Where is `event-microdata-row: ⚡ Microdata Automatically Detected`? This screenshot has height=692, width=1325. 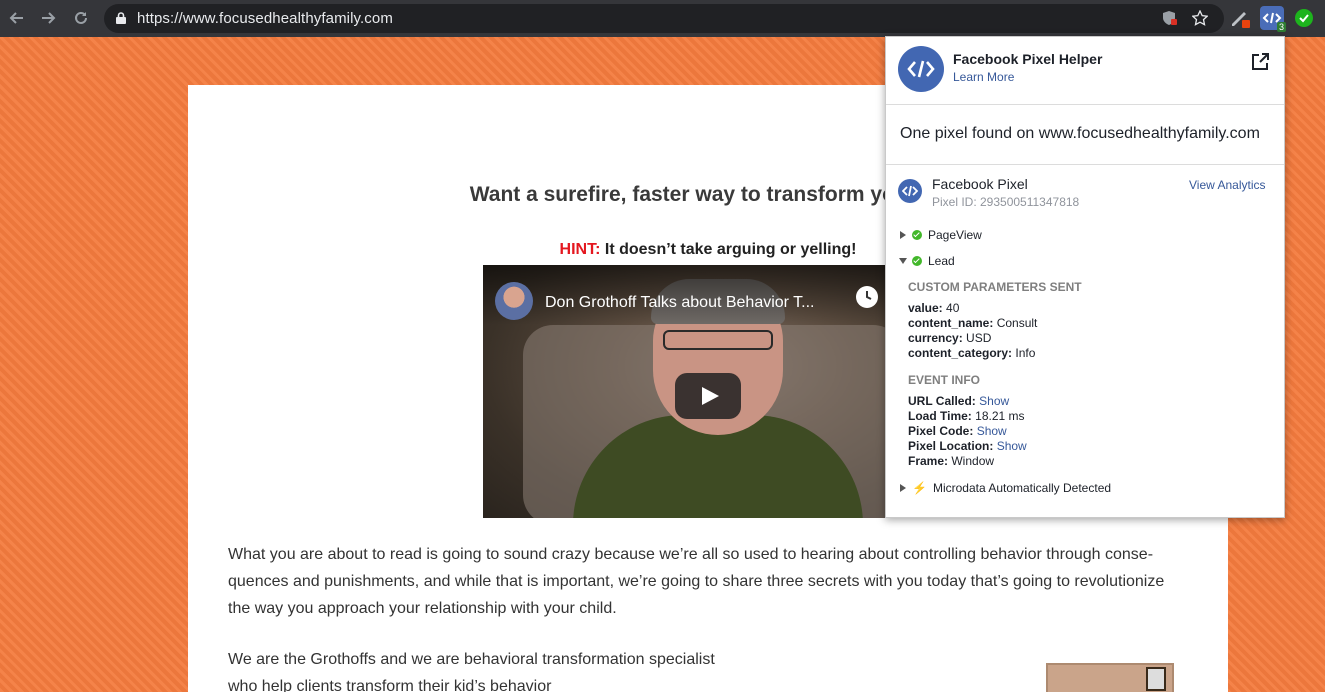
event-microdata-row: ⚡ Microdata Automatically Detected is located at coordinates (1005, 488).